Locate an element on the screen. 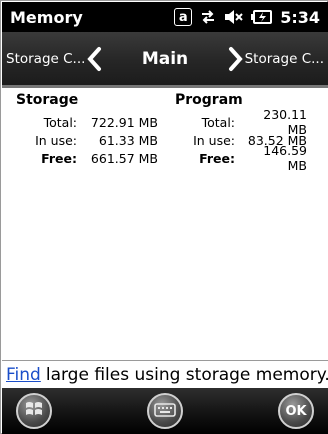 The image size is (328, 434). storage-inuse-label: In use: is located at coordinates (56, 140).